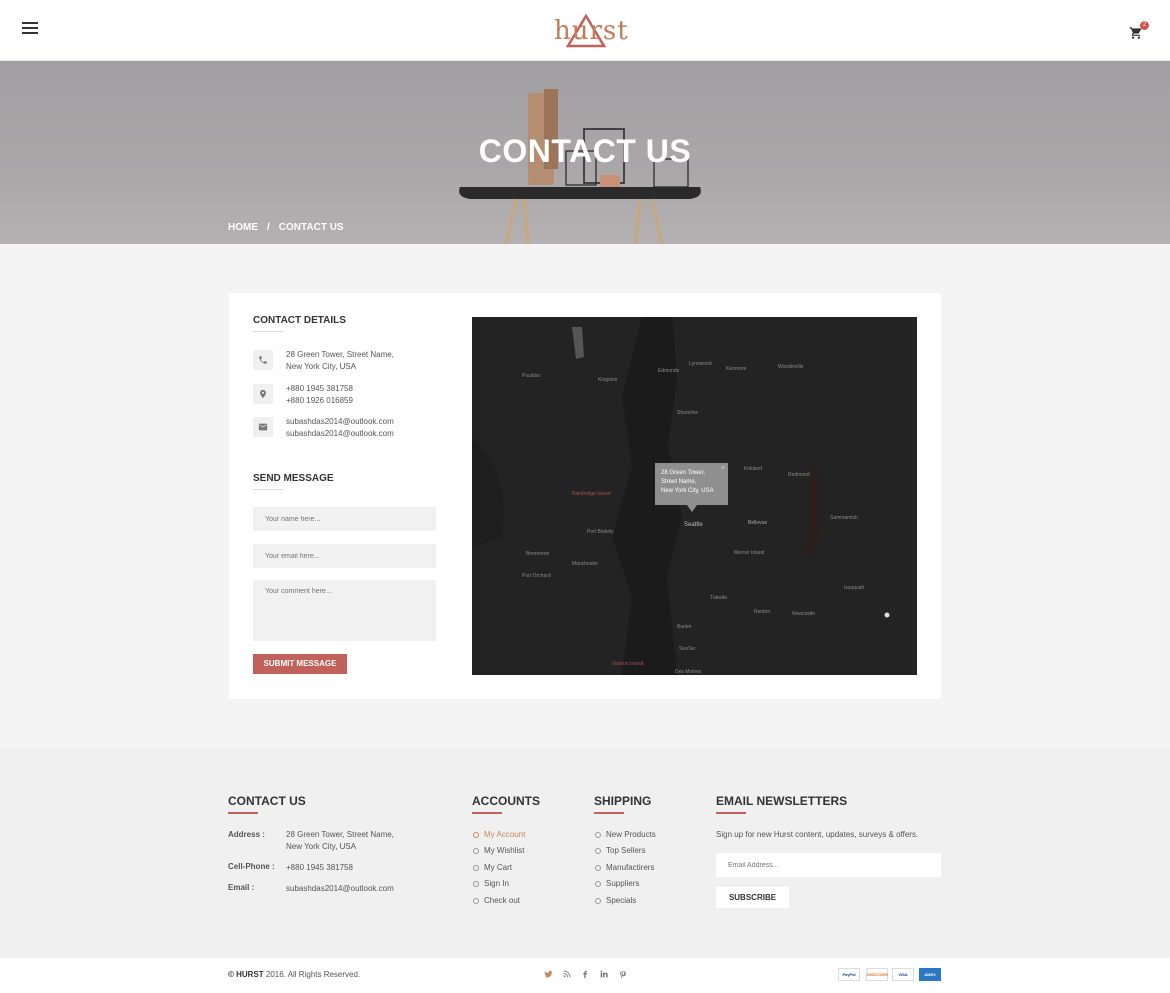 The width and height of the screenshot is (1170, 993). I want to click on map-label: Seattle, so click(693, 525).